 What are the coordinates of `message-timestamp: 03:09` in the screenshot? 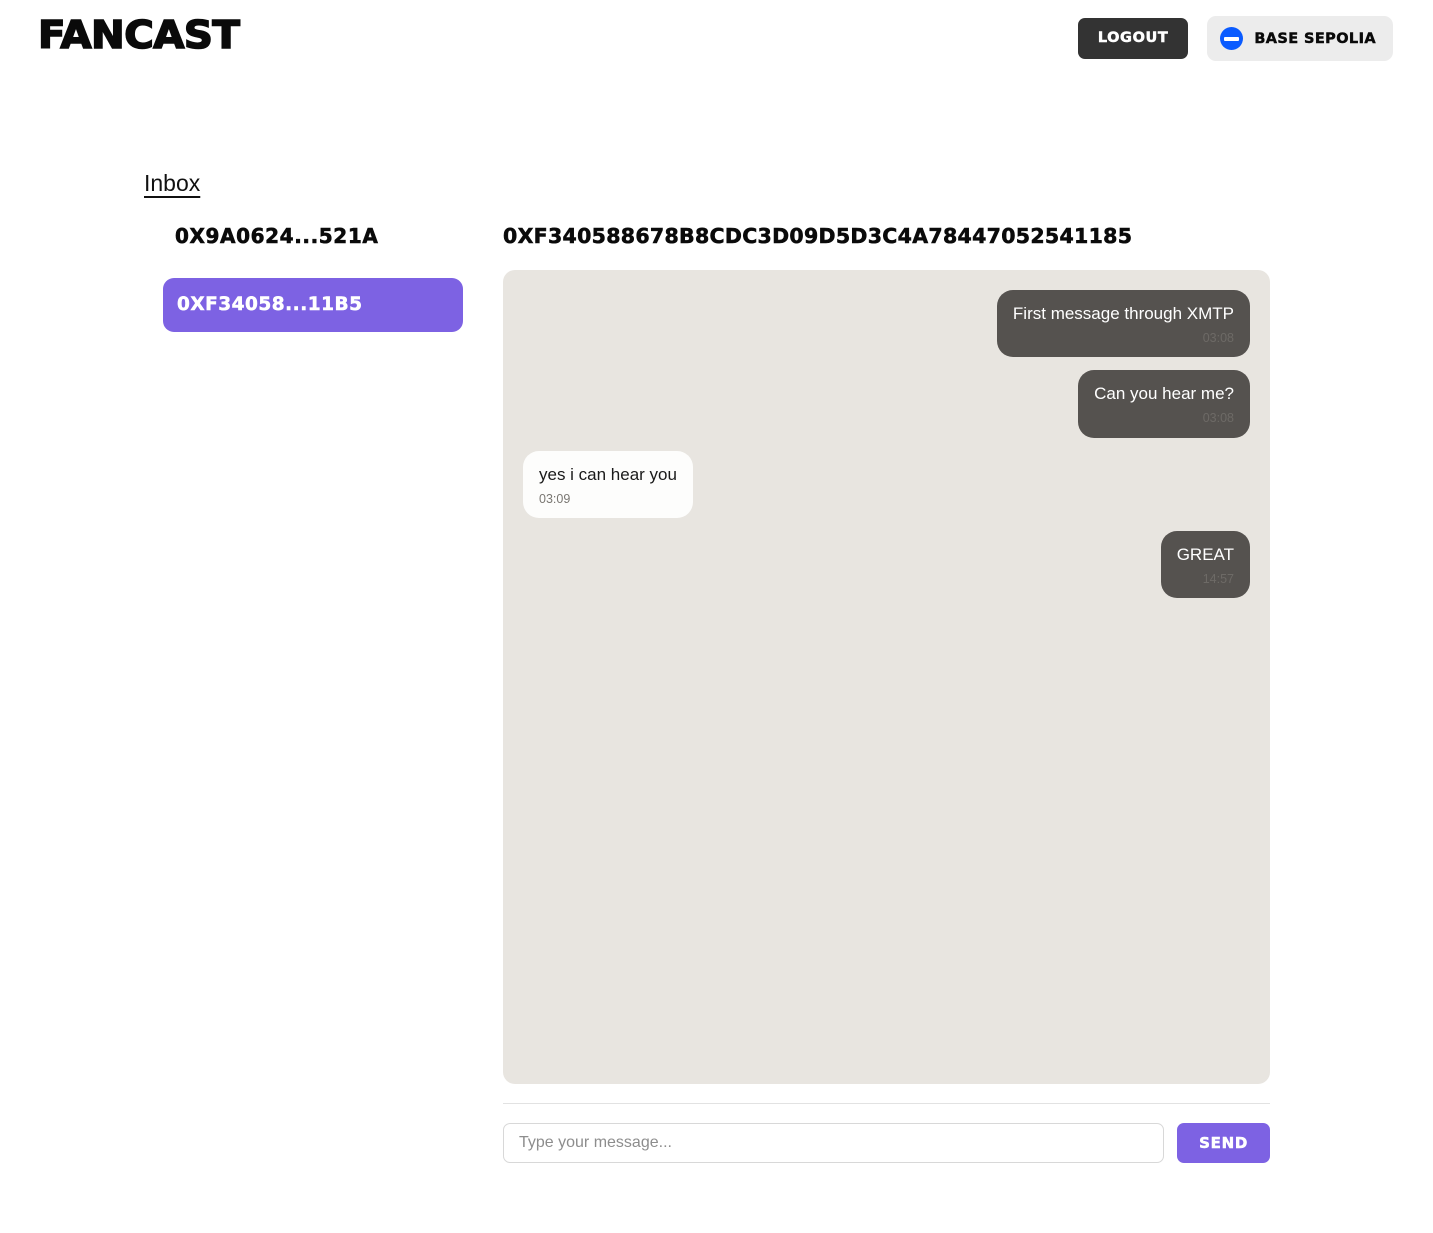 It's located at (555, 498).